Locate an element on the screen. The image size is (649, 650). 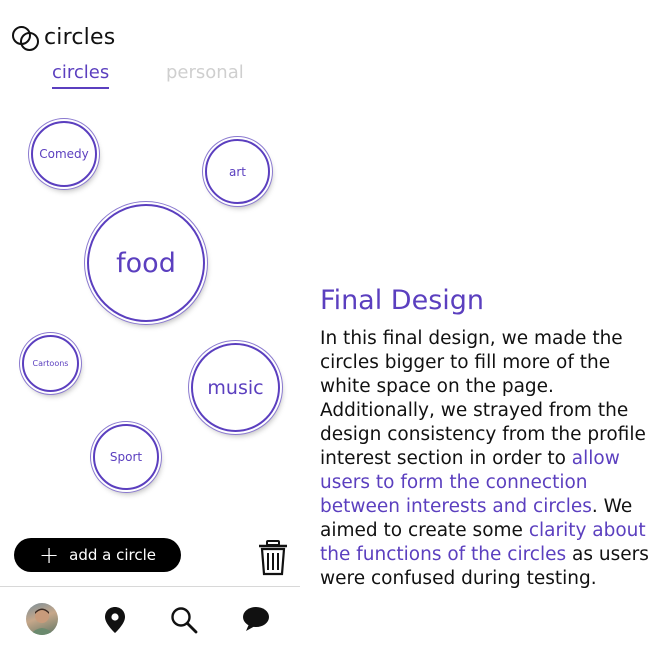
circle-label: Cartoons is located at coordinates (50, 363).